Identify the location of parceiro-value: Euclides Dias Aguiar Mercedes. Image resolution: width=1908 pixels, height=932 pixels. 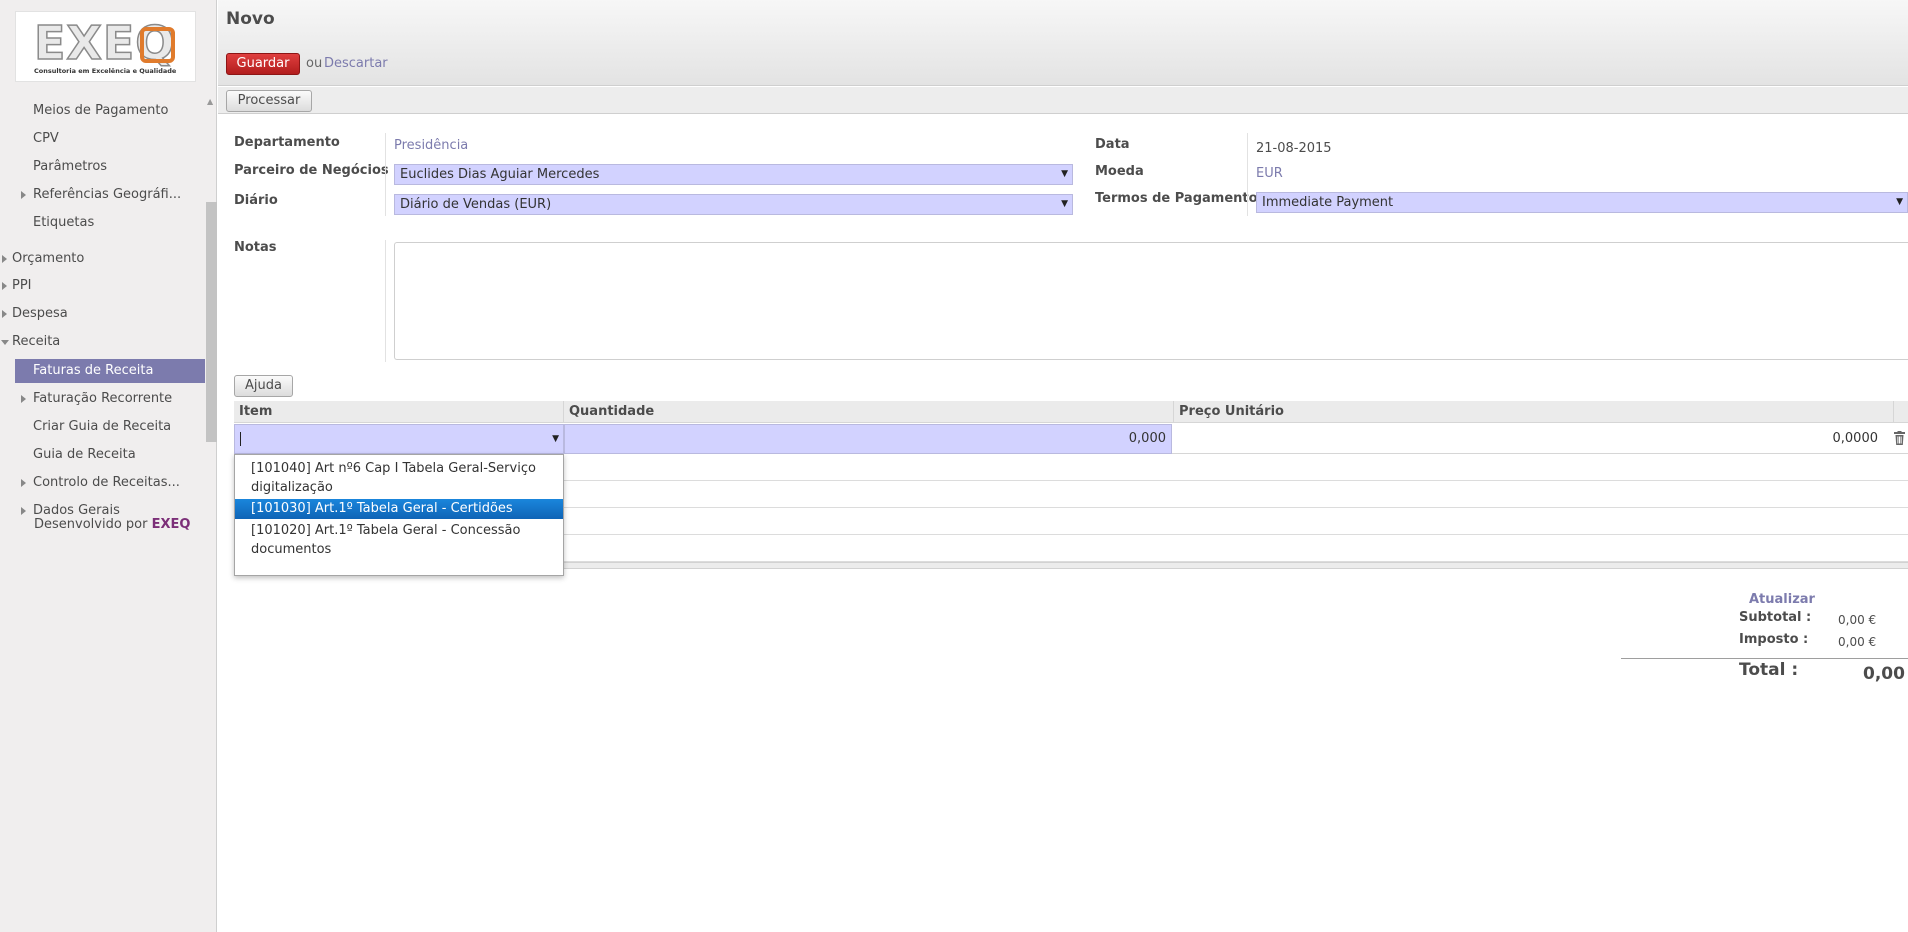
(500, 174).